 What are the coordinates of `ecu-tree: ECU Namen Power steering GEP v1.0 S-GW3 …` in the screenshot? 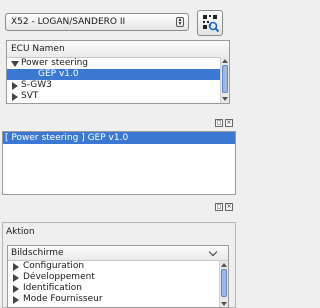 It's located at (118, 72).